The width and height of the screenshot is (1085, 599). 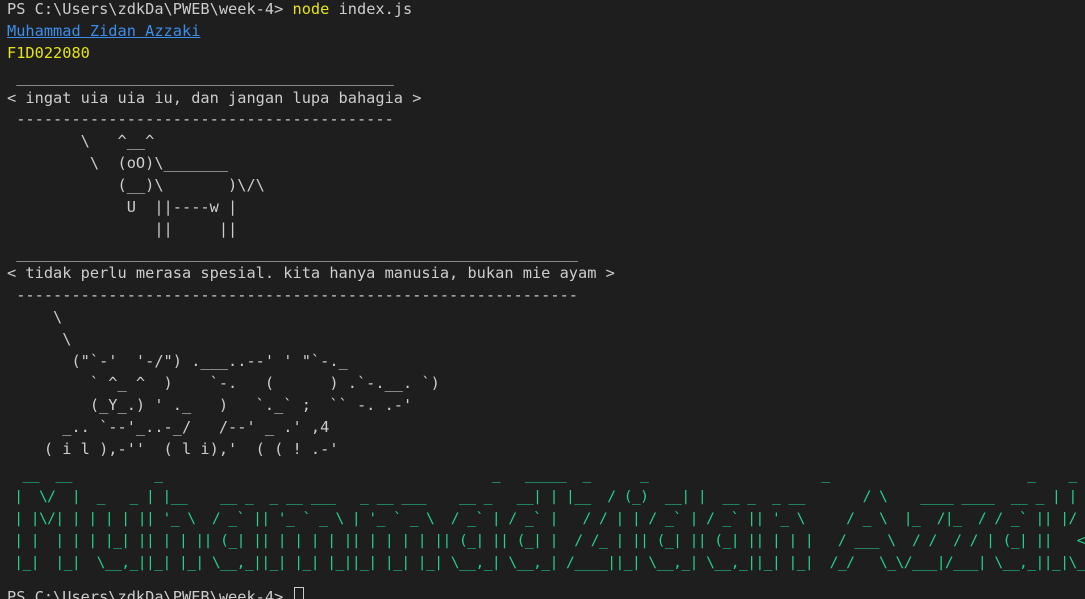 I want to click on output-line-name: Muhammad Zidan Azzaki, so click(x=103, y=31).